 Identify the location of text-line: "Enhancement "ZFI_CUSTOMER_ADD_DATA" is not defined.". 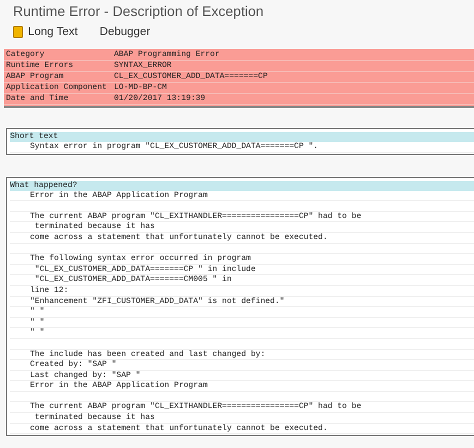
(242, 302).